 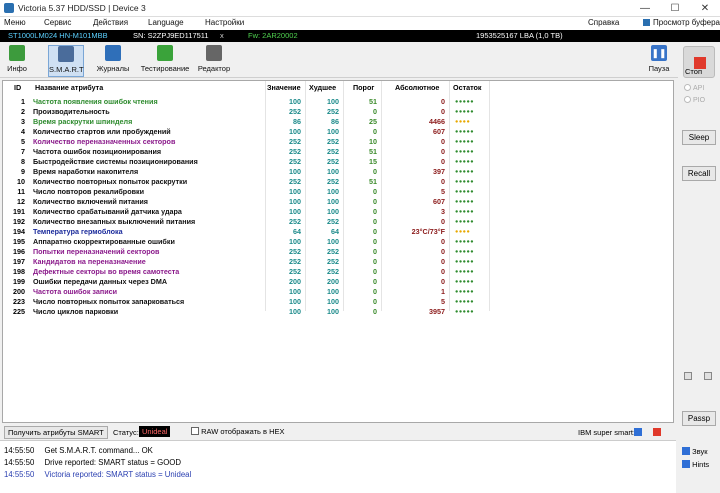 What do you see at coordinates (110, 22) in the screenshot?
I see `menu-item-actions: Действия` at bounding box center [110, 22].